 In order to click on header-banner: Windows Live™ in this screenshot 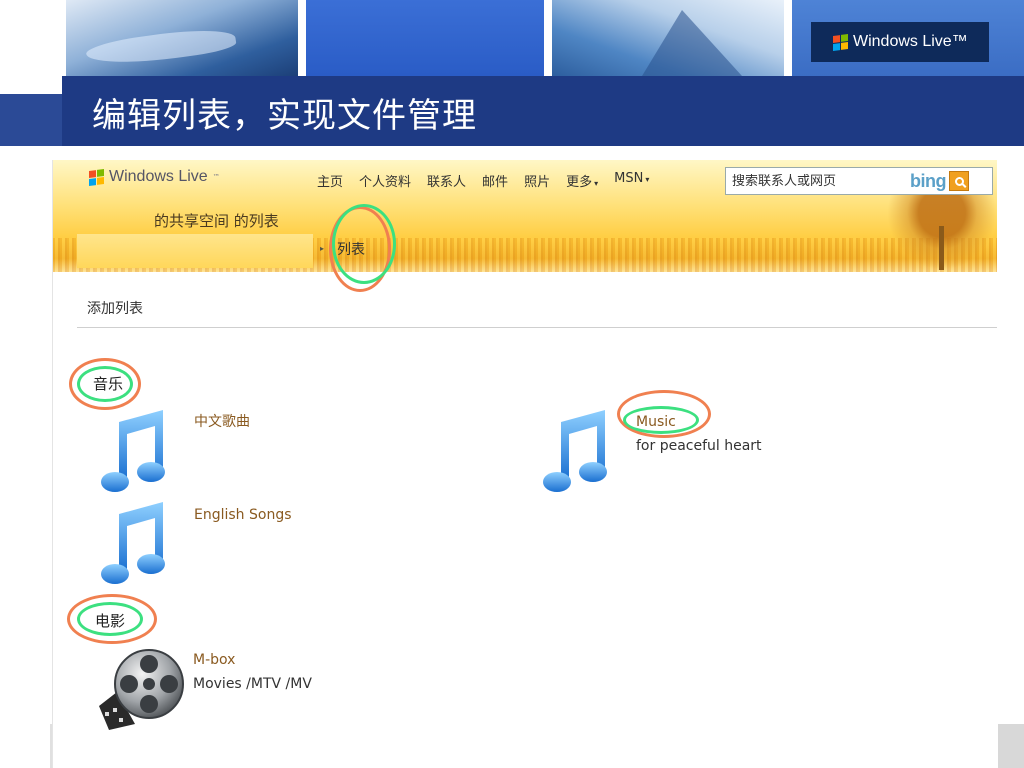, I will do `click(512, 38)`.